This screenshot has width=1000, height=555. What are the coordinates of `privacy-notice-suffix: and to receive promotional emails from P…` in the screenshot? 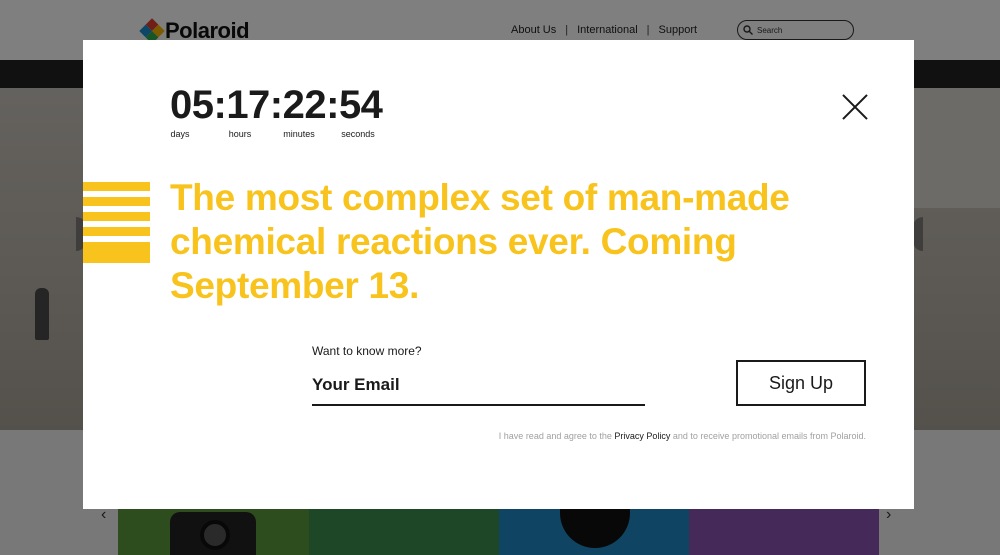 It's located at (768, 436).